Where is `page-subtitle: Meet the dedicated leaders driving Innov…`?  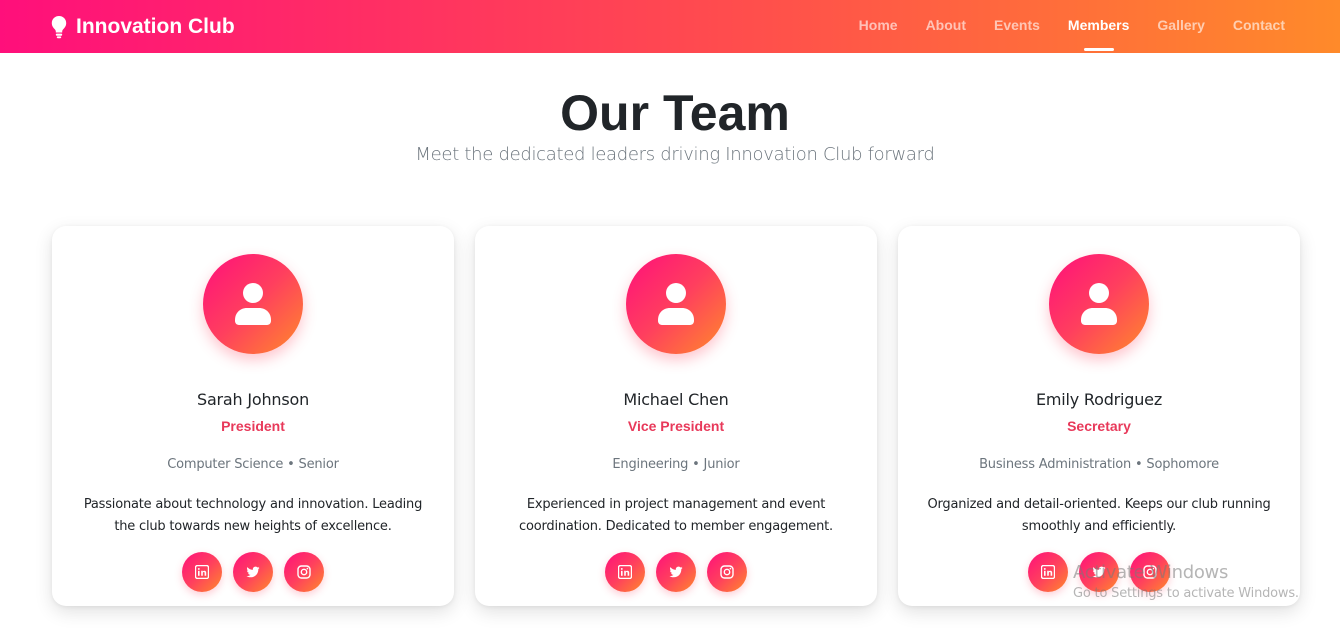
page-subtitle: Meet the dedicated leaders driving Innov… is located at coordinates (675, 154).